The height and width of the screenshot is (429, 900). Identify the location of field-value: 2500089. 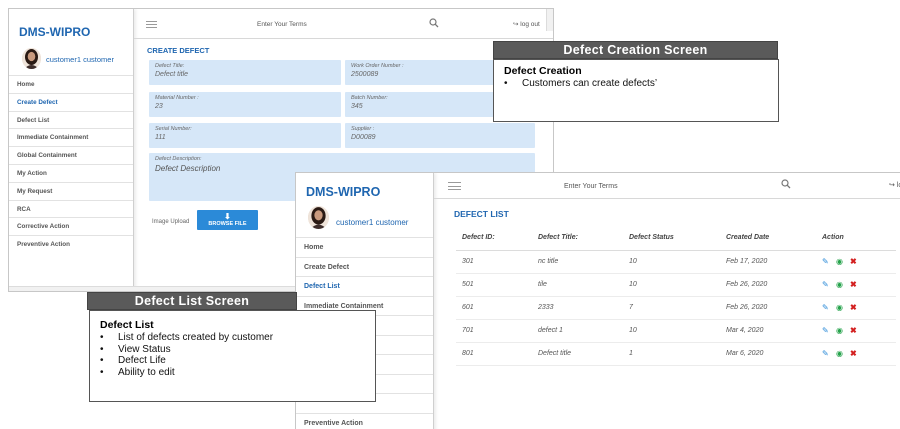
(365, 74).